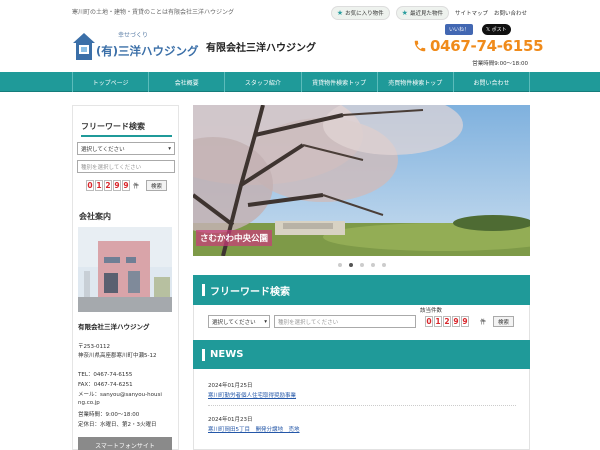 The width and height of the screenshot is (600, 450). What do you see at coordinates (126, 166) in the screenshot?
I see `sidebar-keyword-input: 種別を選択してください` at bounding box center [126, 166].